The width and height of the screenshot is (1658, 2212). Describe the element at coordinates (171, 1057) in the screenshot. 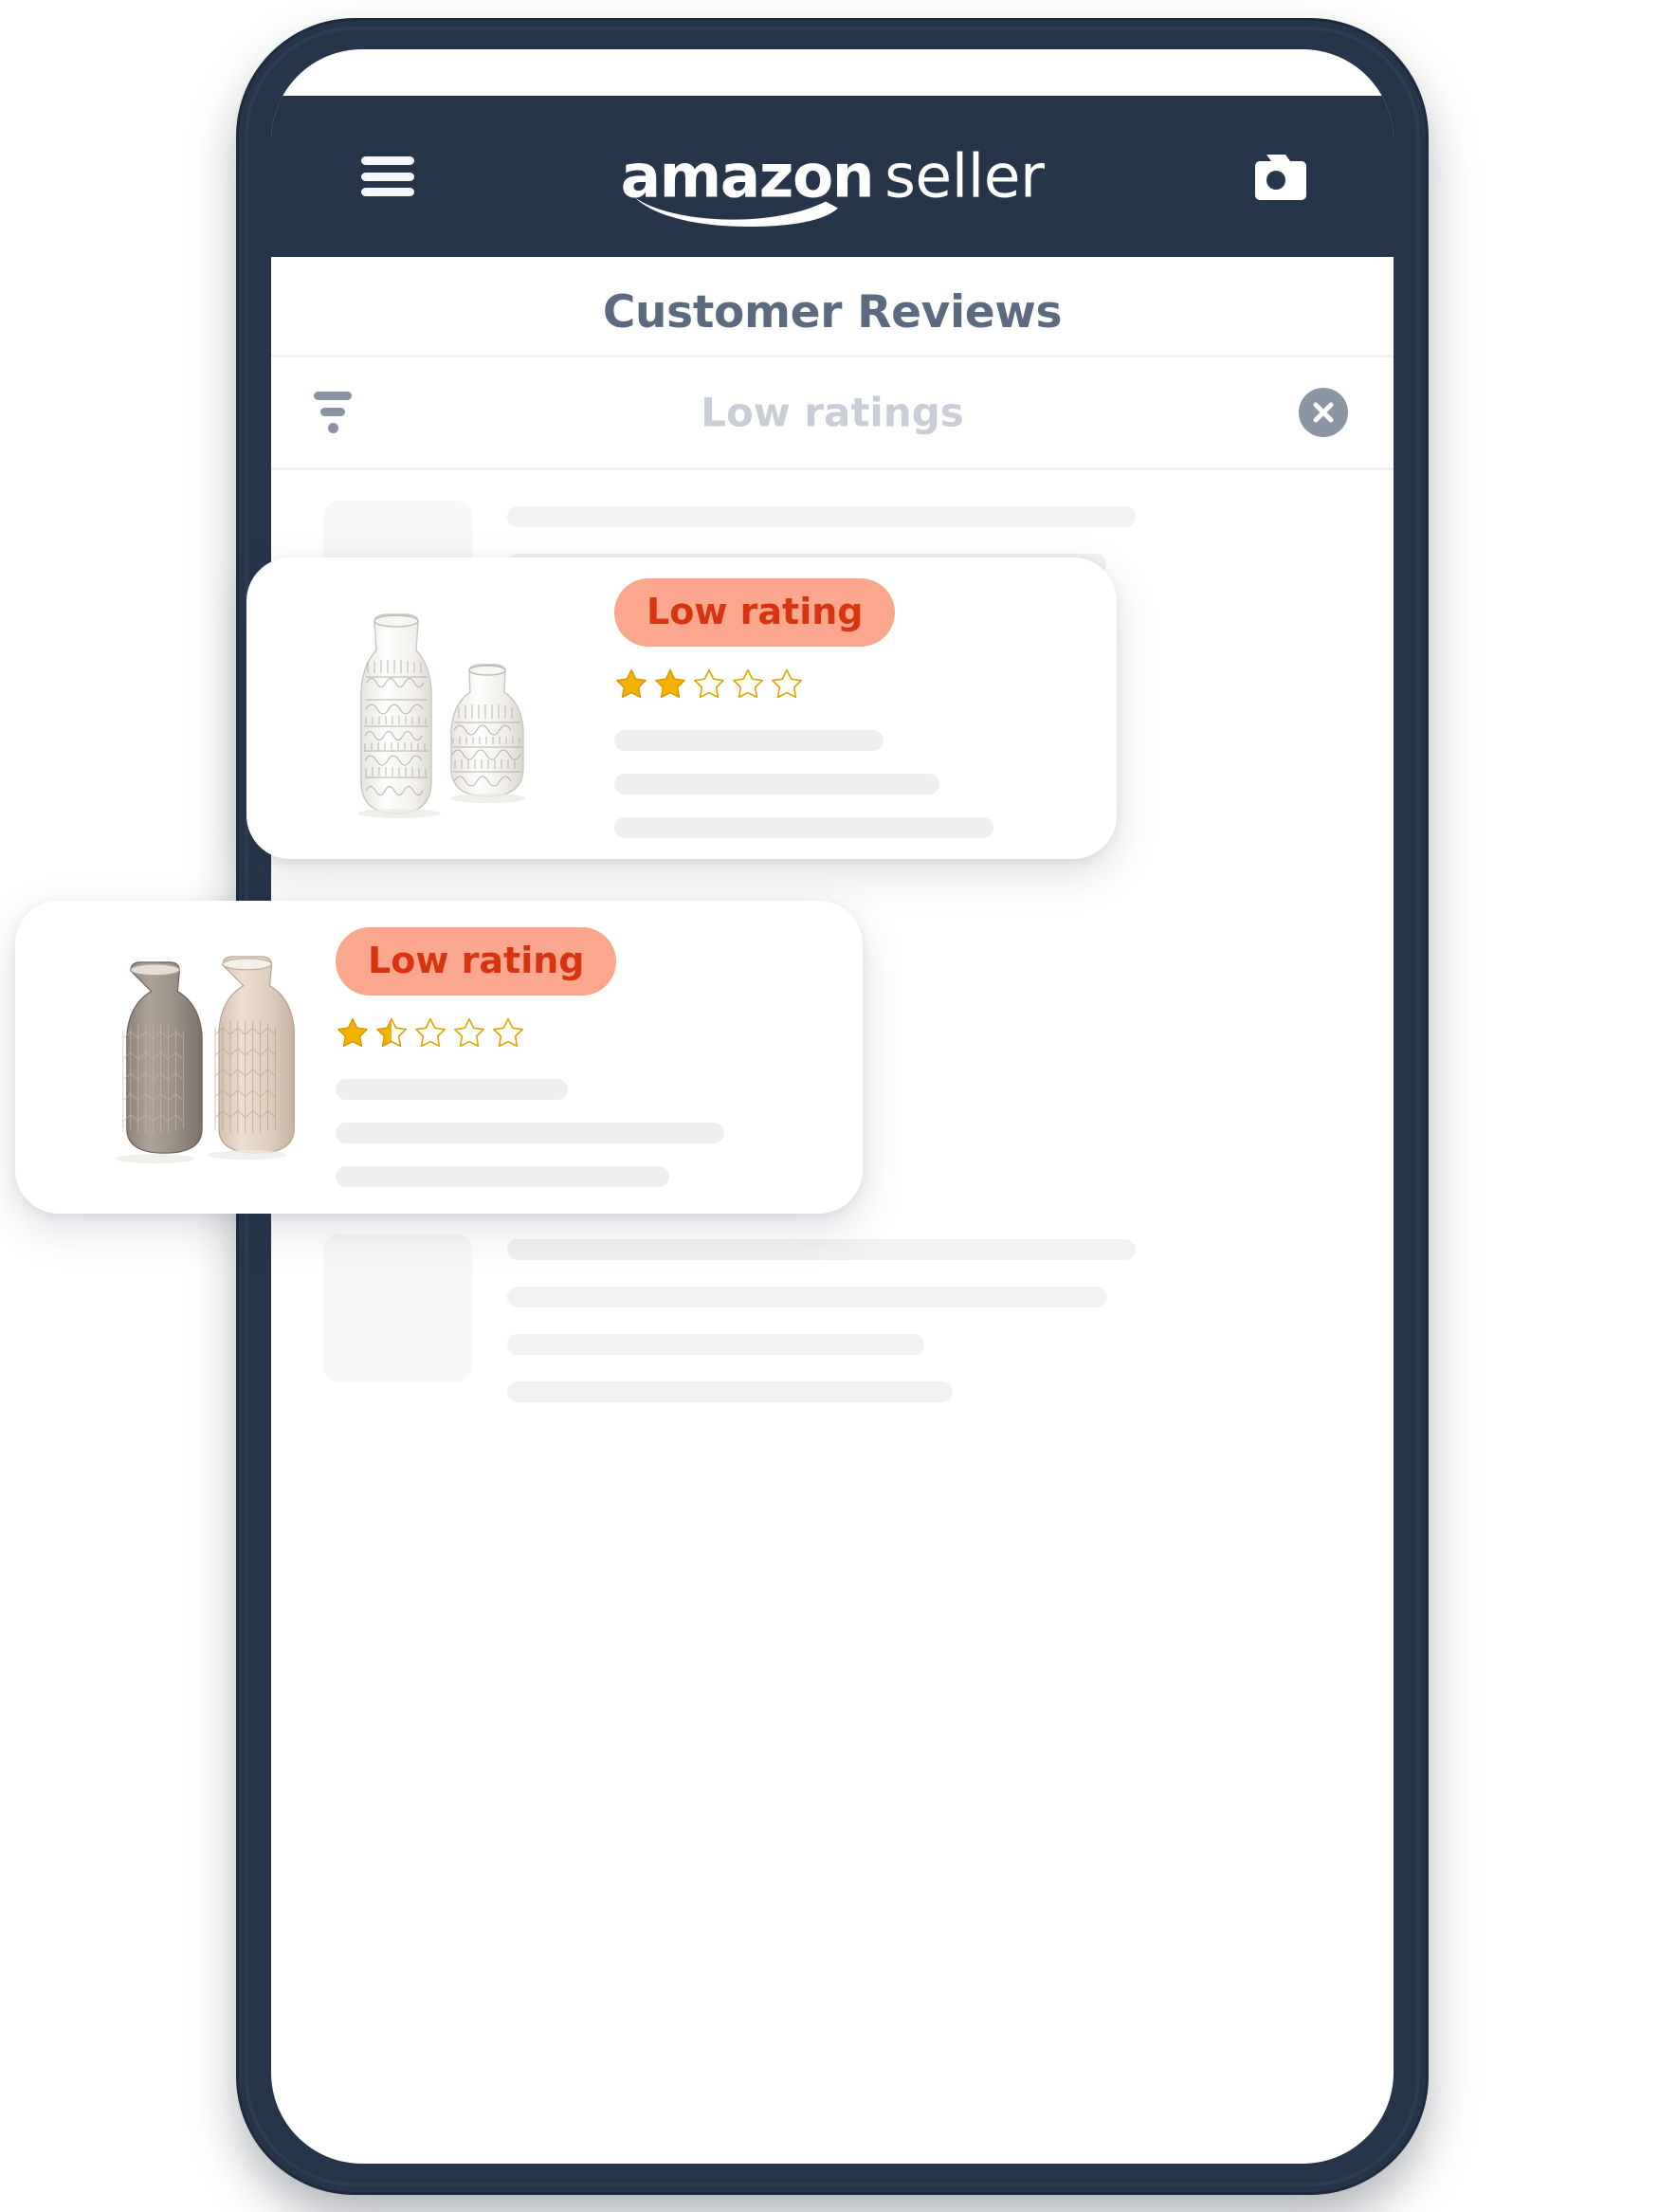

I see `product-image-tan-vases` at that location.